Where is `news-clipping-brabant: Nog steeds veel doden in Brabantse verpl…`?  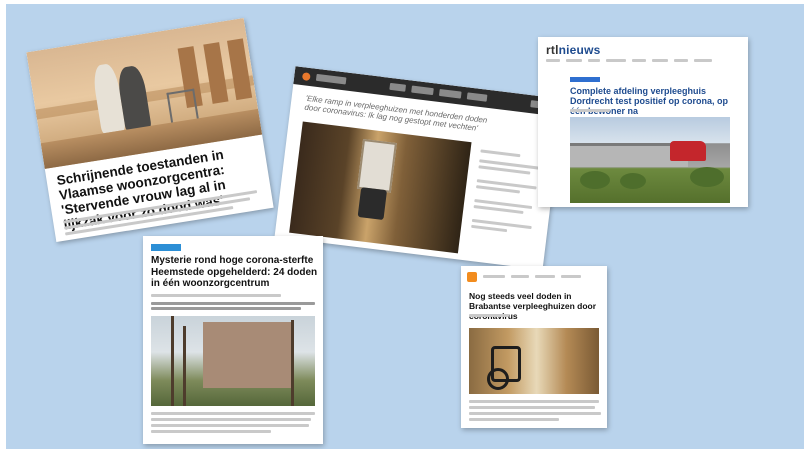 news-clipping-brabant: Nog steeds veel doden in Brabantse verpl… is located at coordinates (534, 347).